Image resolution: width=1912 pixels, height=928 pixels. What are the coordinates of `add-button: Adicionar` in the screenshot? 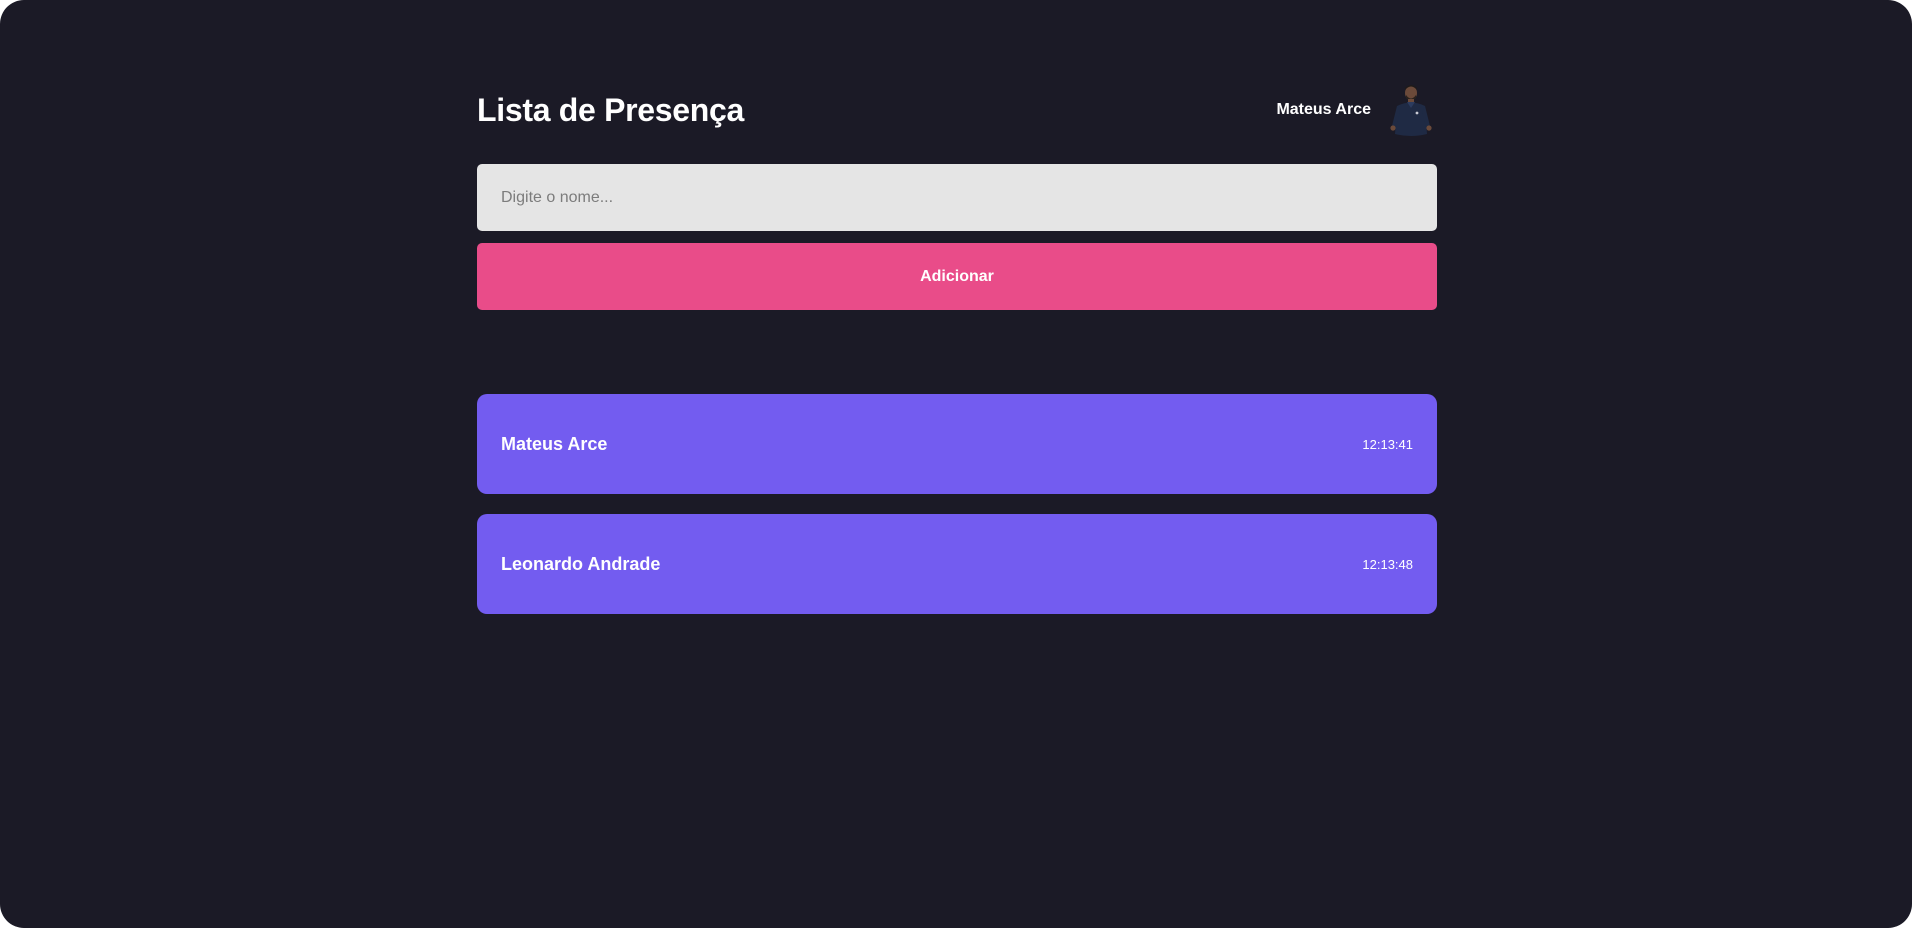 It's located at (957, 276).